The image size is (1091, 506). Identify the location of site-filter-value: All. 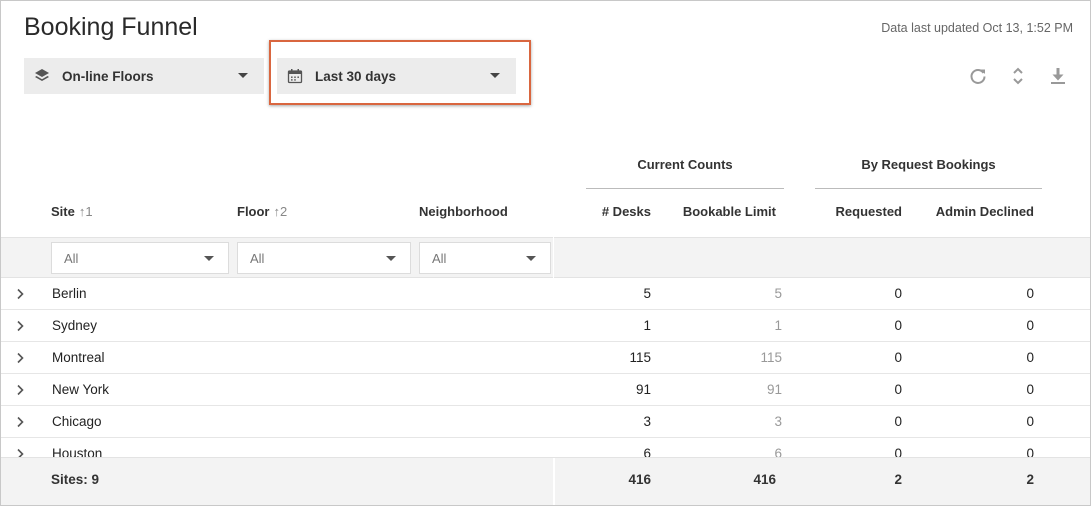
(71, 258).